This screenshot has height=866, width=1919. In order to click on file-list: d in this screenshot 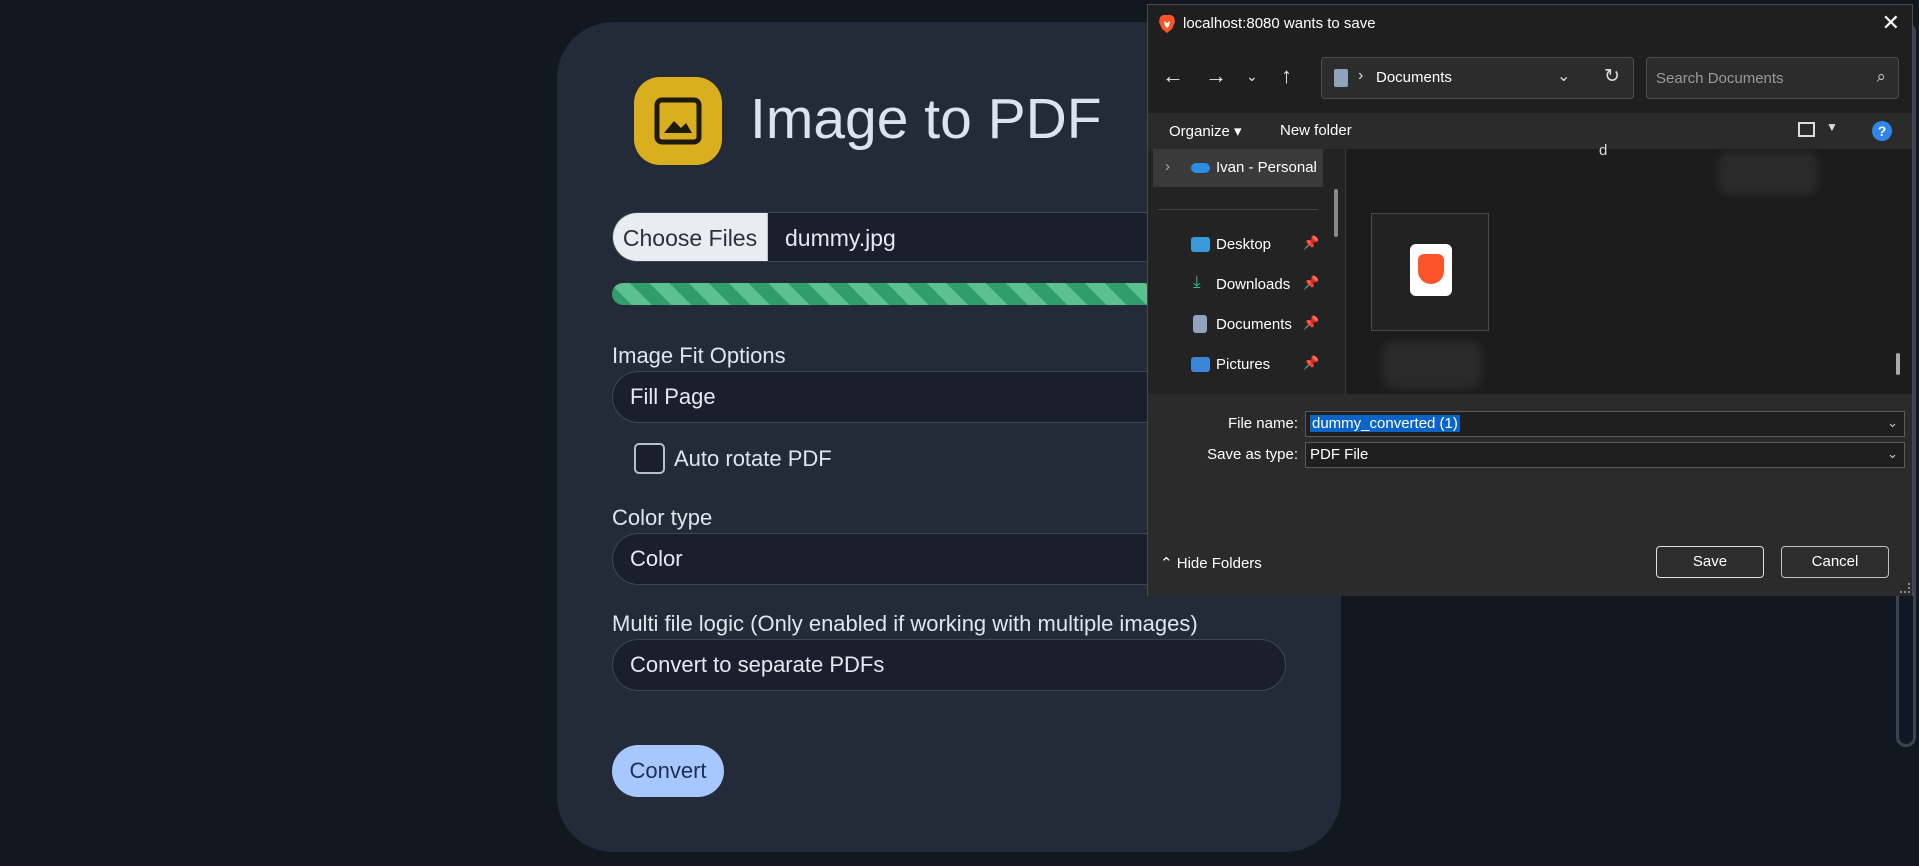, I will do `click(1629, 268)`.